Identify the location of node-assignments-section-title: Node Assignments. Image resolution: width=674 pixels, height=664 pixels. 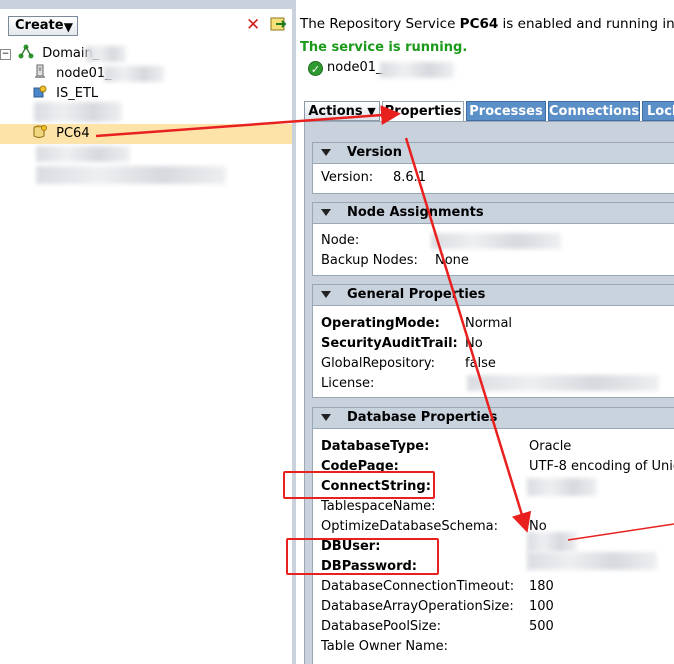
(415, 212).